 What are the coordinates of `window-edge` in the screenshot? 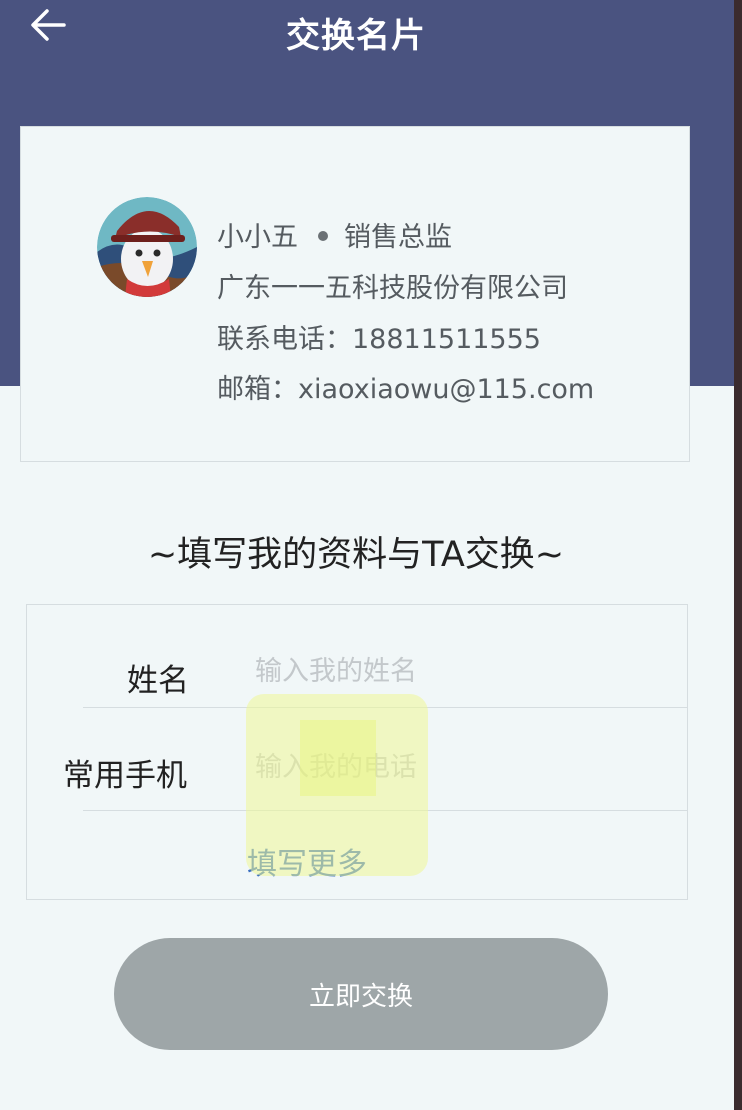 It's located at (738, 555).